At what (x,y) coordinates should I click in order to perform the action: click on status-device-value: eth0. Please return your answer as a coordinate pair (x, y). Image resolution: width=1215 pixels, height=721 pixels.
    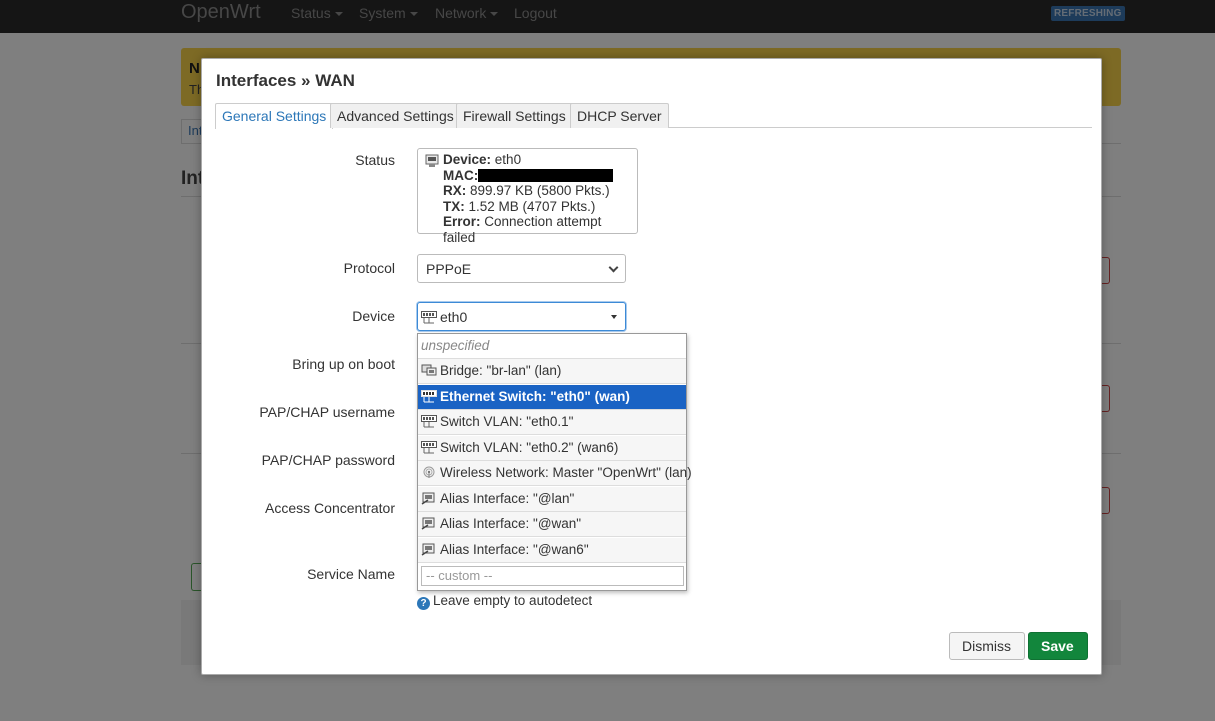
    Looking at the image, I should click on (508, 159).